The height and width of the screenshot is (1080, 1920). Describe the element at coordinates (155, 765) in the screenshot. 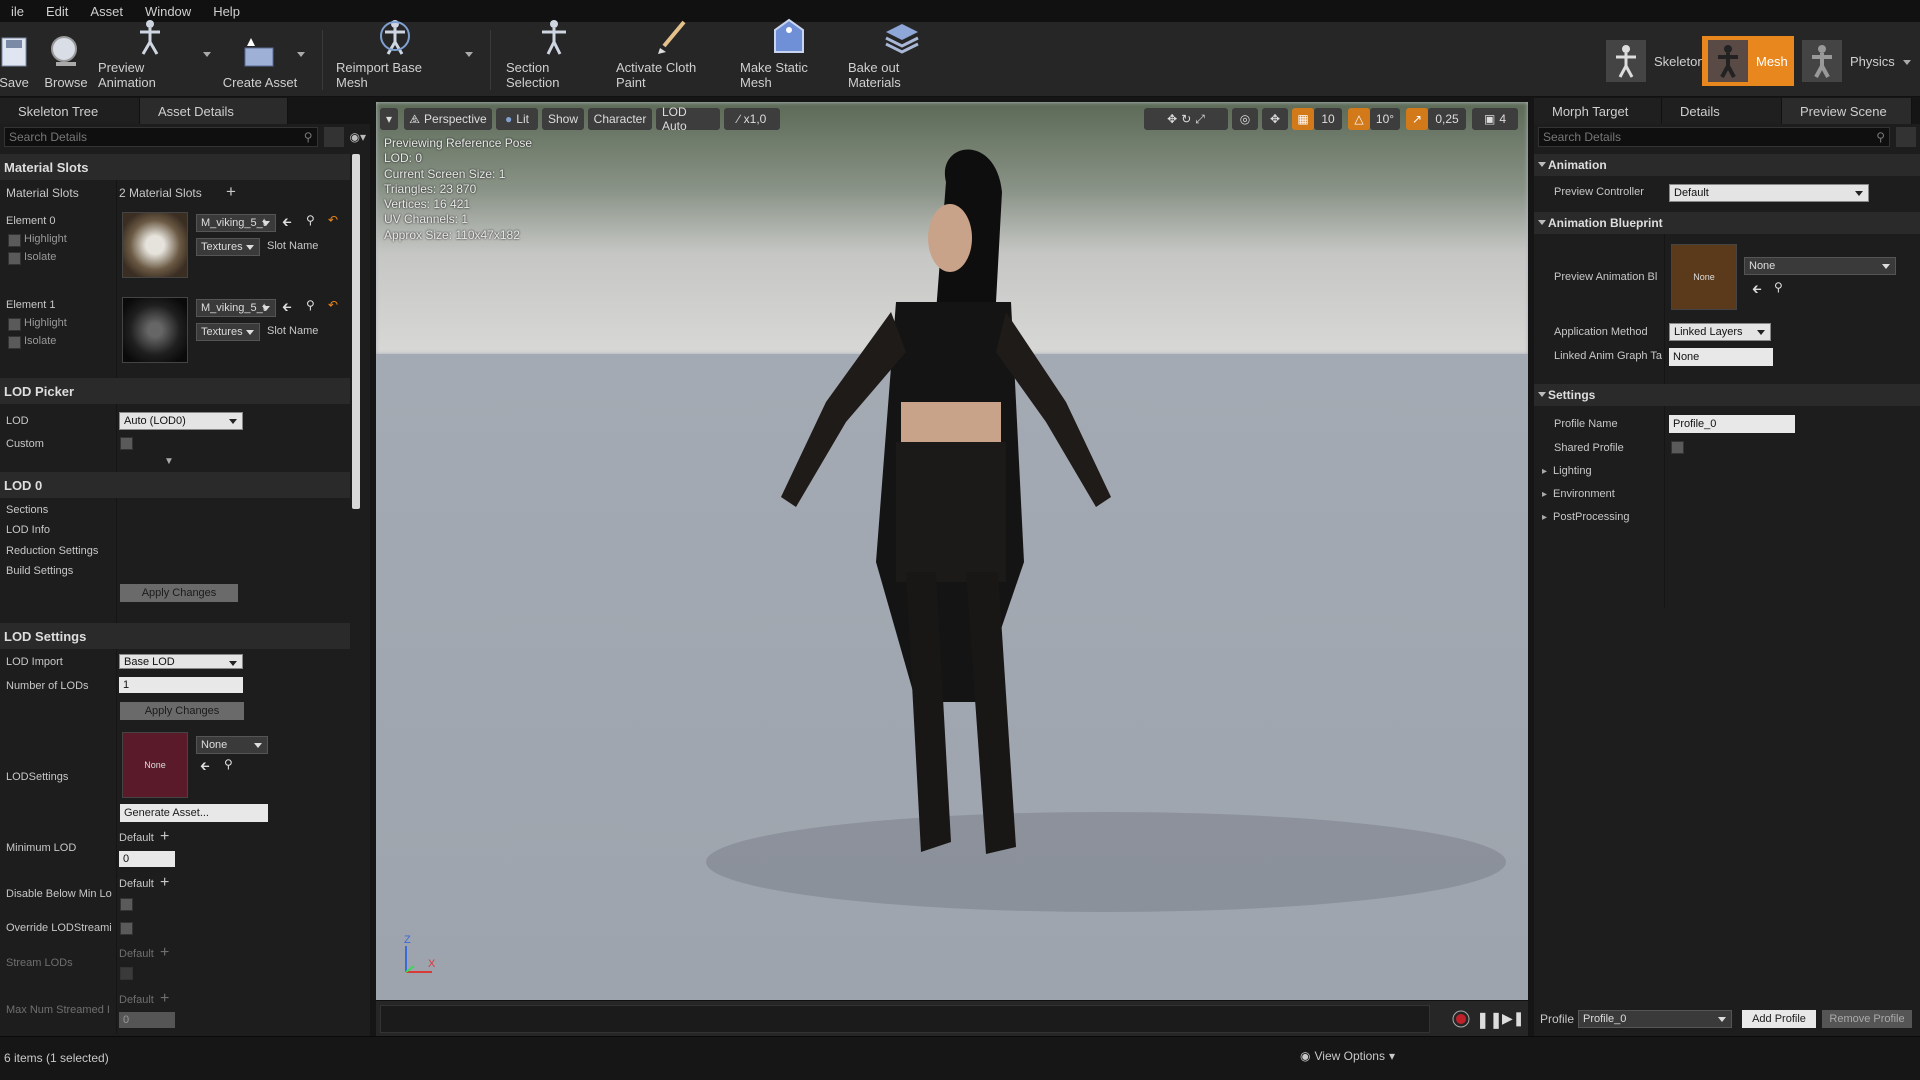

I see `lodsettings-thumbnail: None` at that location.